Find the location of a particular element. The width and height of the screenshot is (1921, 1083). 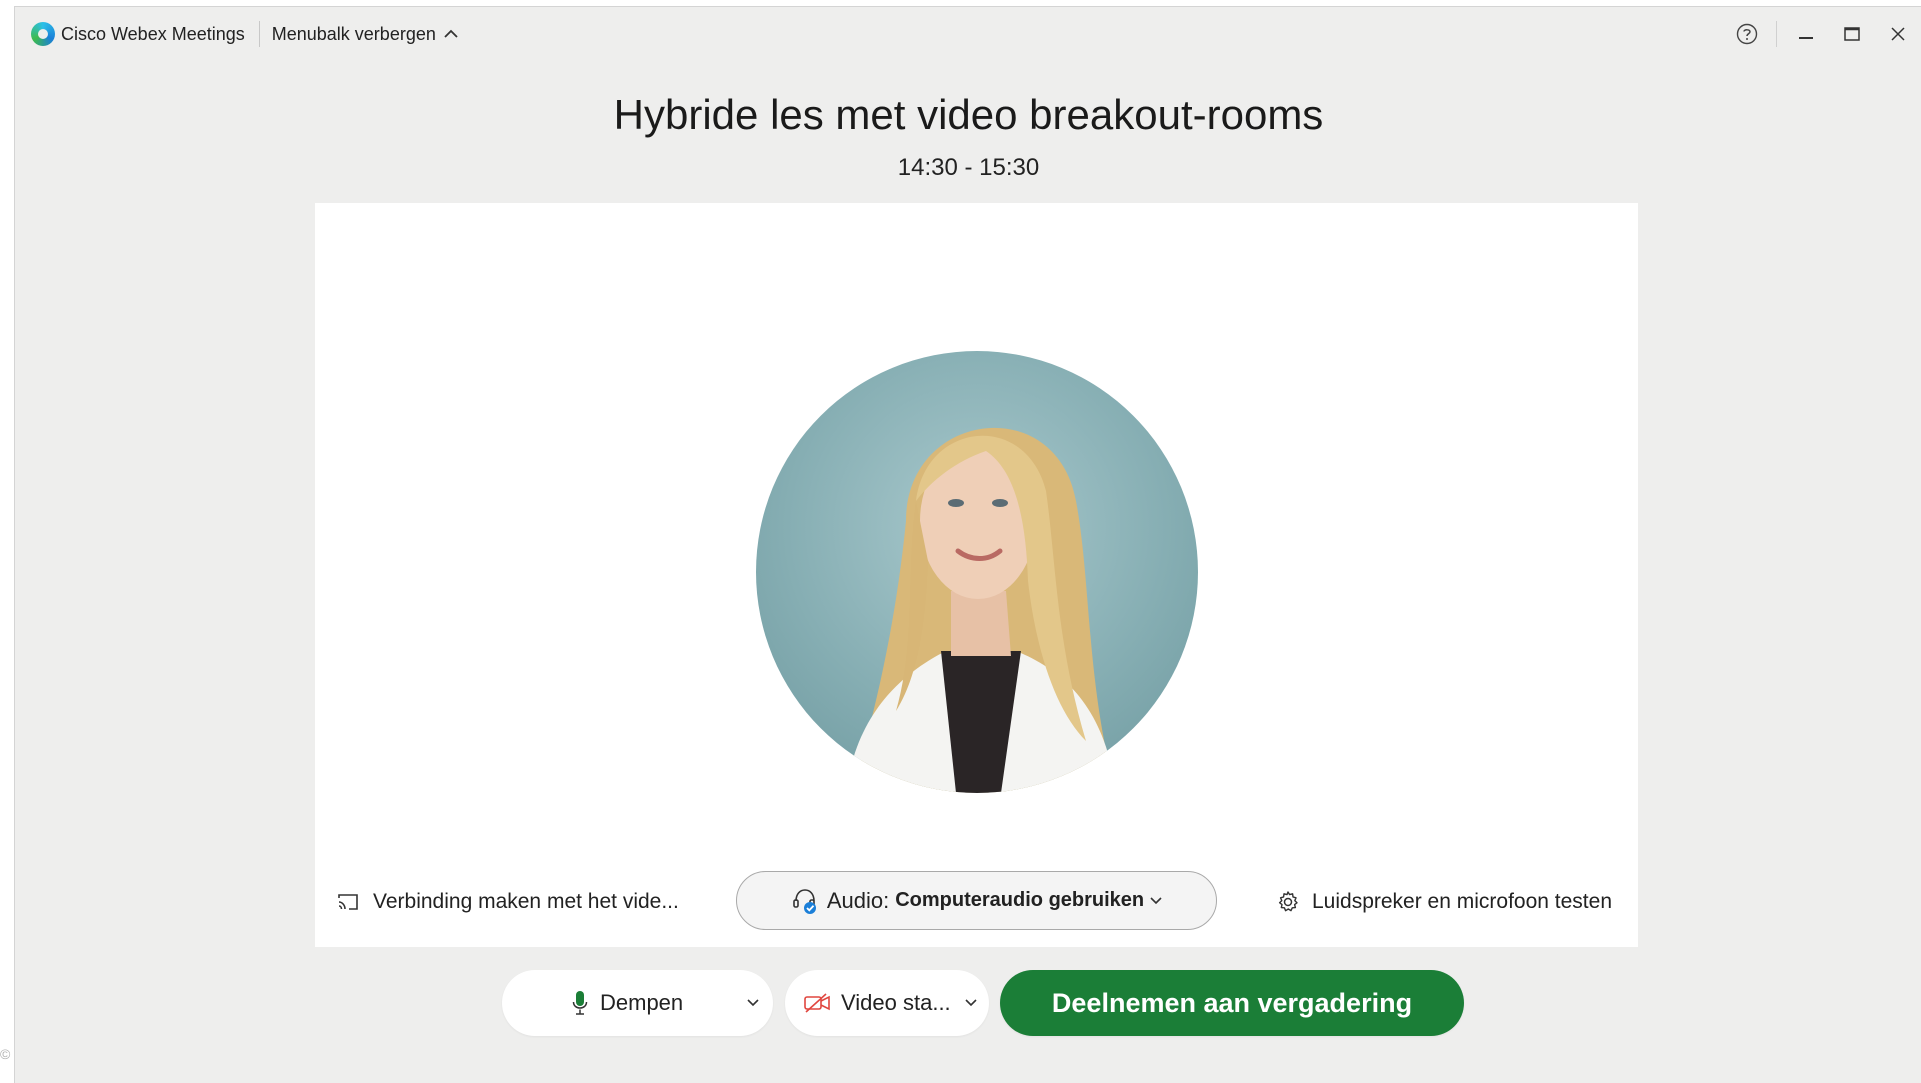

join-meeting-button: Deelnemen aan vergadering is located at coordinates (1232, 1003).